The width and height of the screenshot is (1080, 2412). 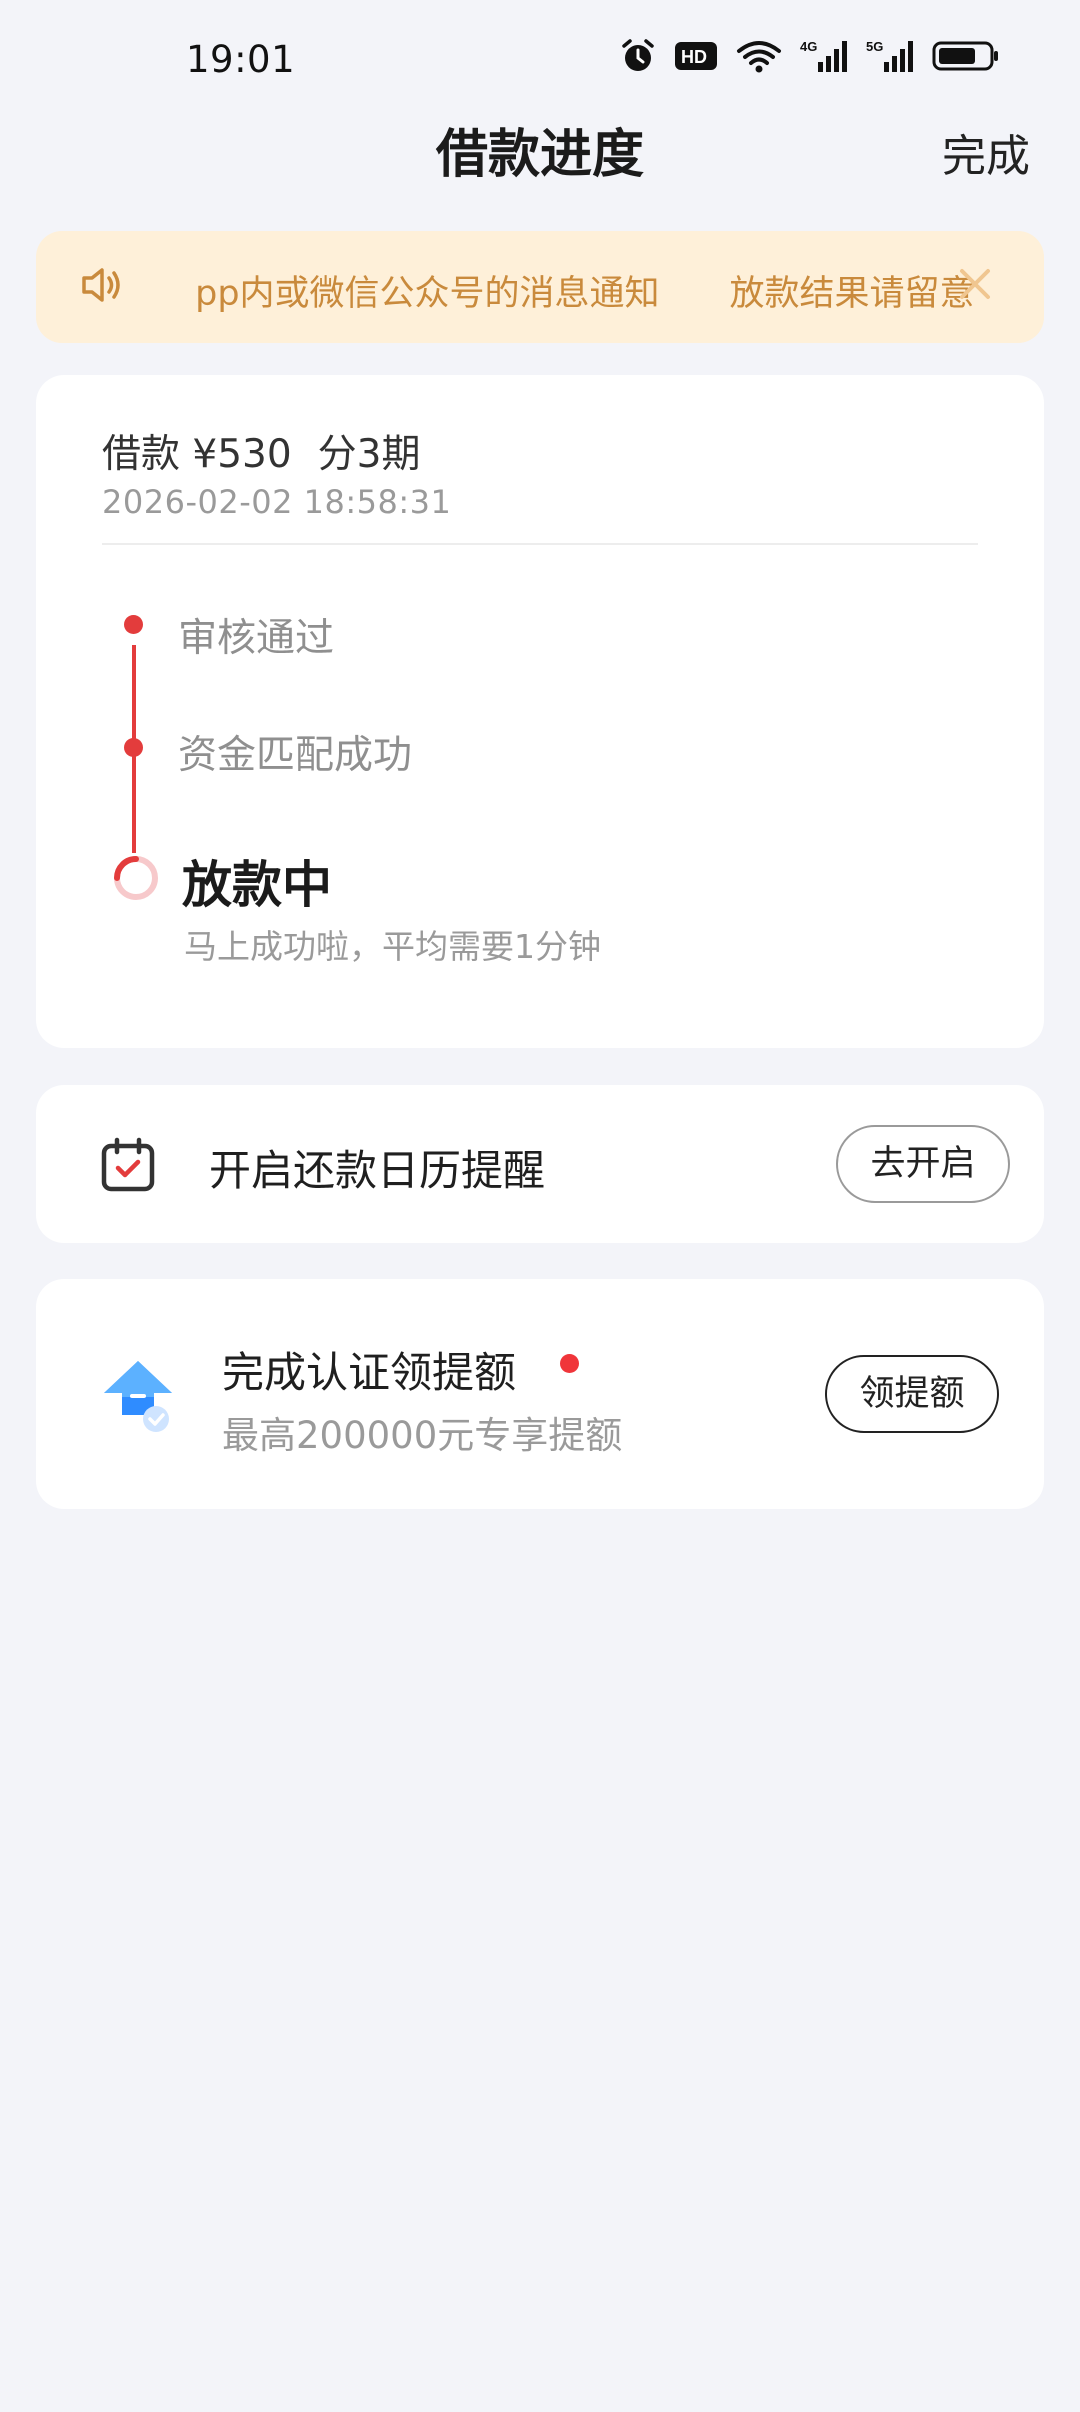 I want to click on hd-label: HD, so click(x=694, y=57).